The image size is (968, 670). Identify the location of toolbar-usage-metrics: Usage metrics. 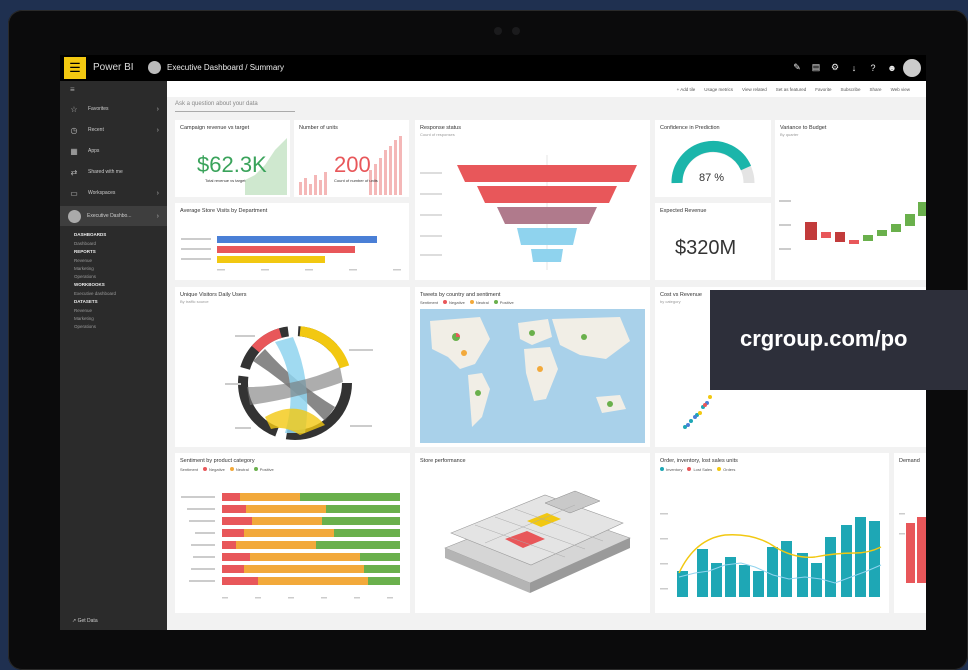
(718, 89).